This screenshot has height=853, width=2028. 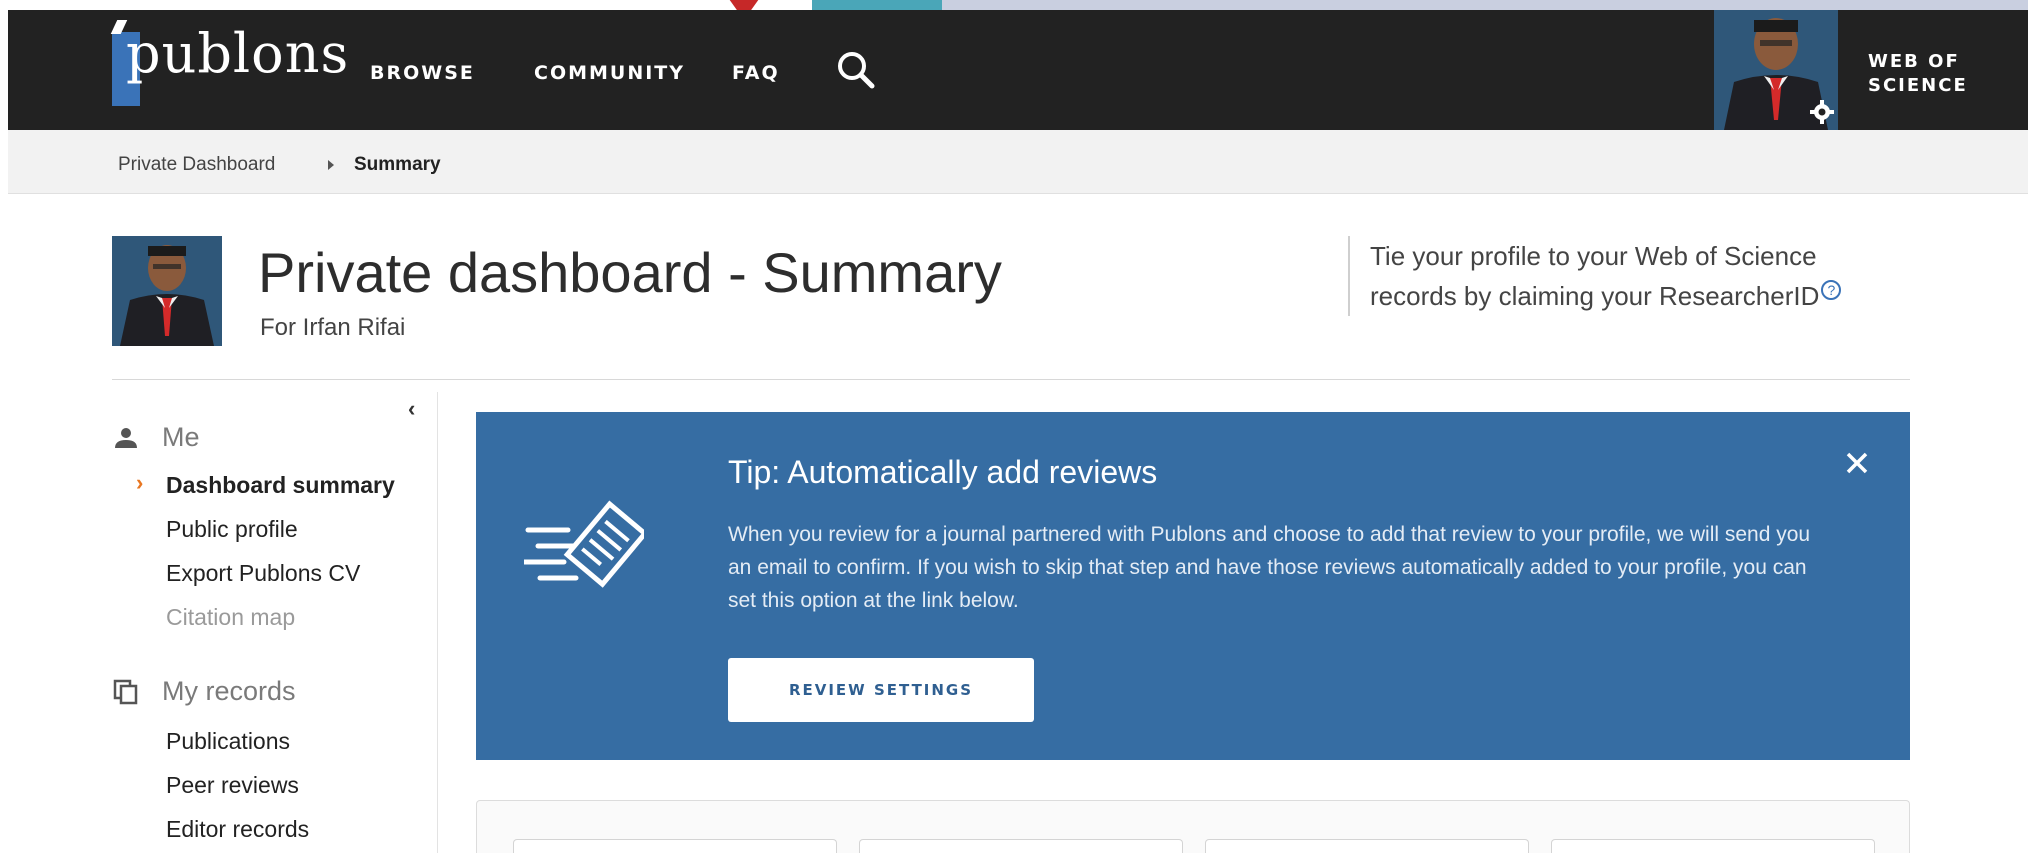 I want to click on web-of-science-link: WEB OF SCIENCE, so click(x=1928, y=74).